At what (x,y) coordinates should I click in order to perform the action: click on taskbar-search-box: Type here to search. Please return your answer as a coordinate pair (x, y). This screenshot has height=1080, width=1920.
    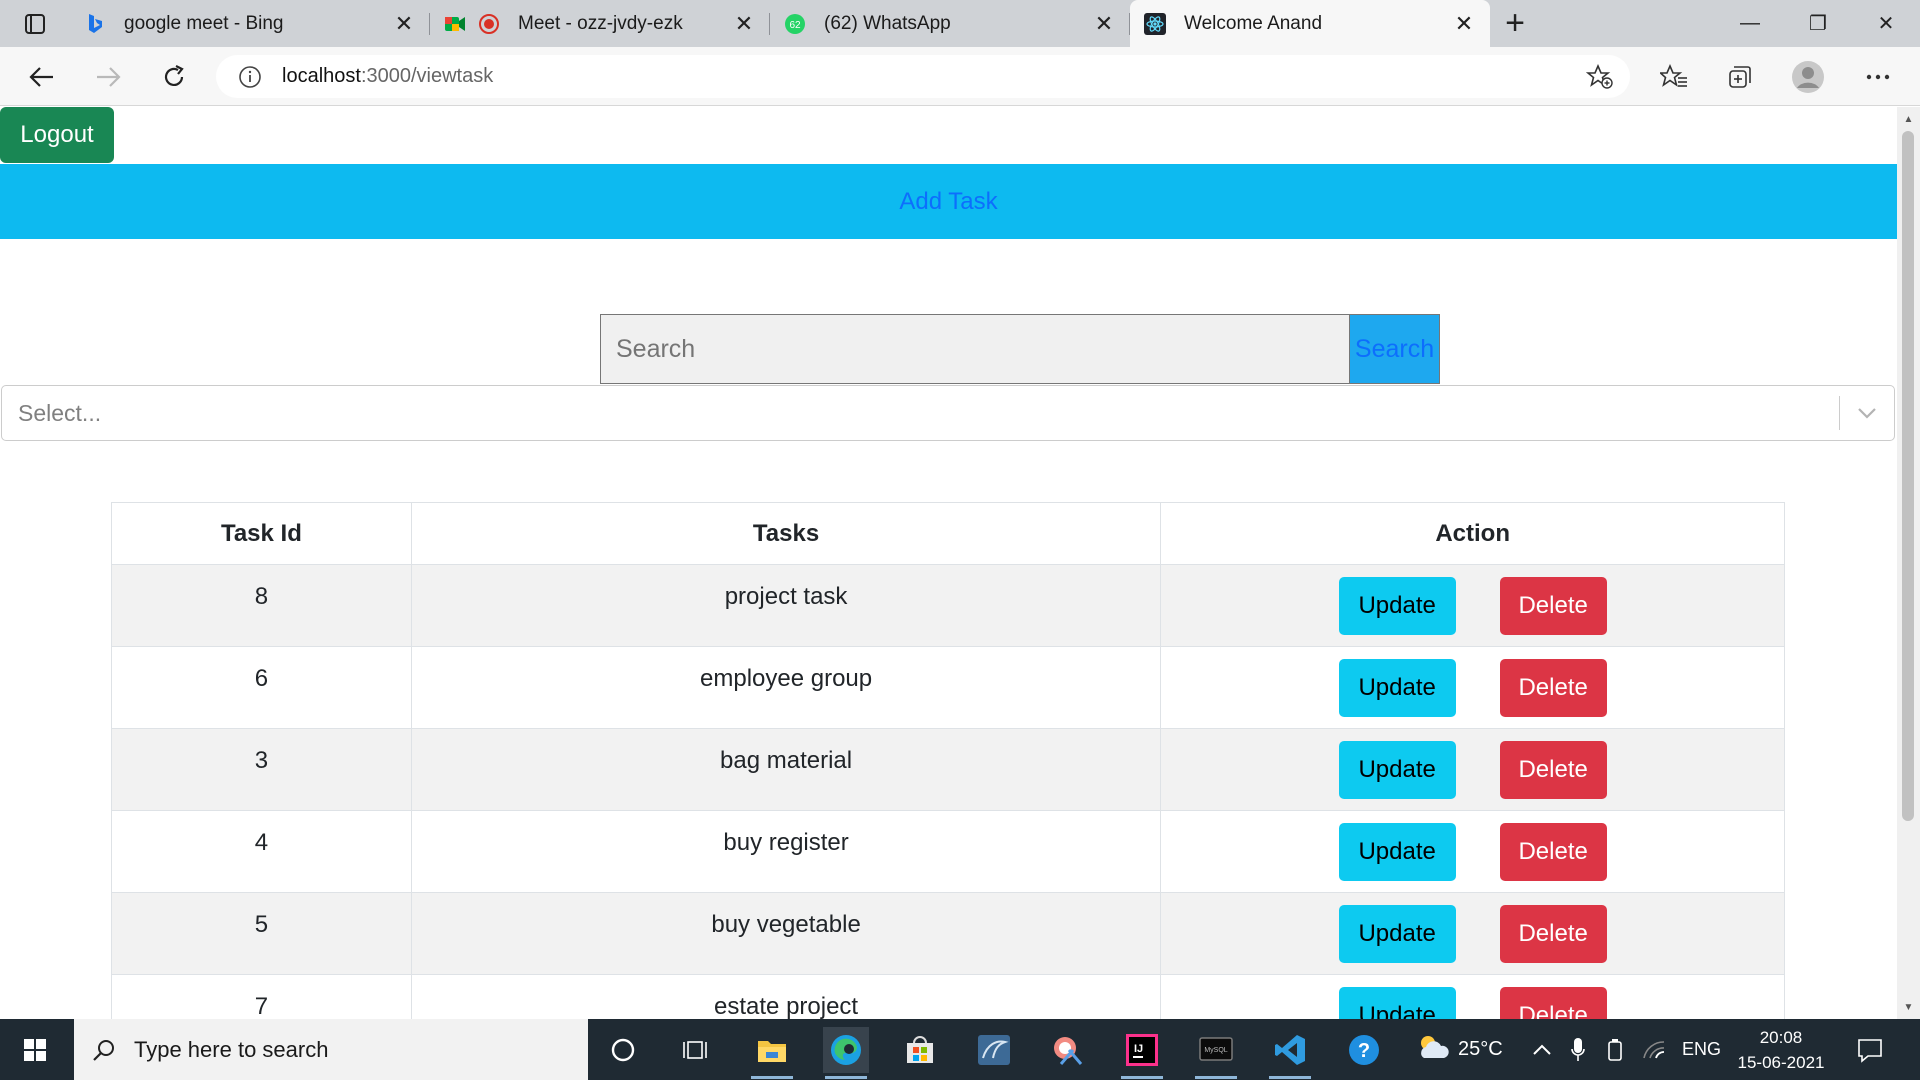
    Looking at the image, I should click on (331, 1049).